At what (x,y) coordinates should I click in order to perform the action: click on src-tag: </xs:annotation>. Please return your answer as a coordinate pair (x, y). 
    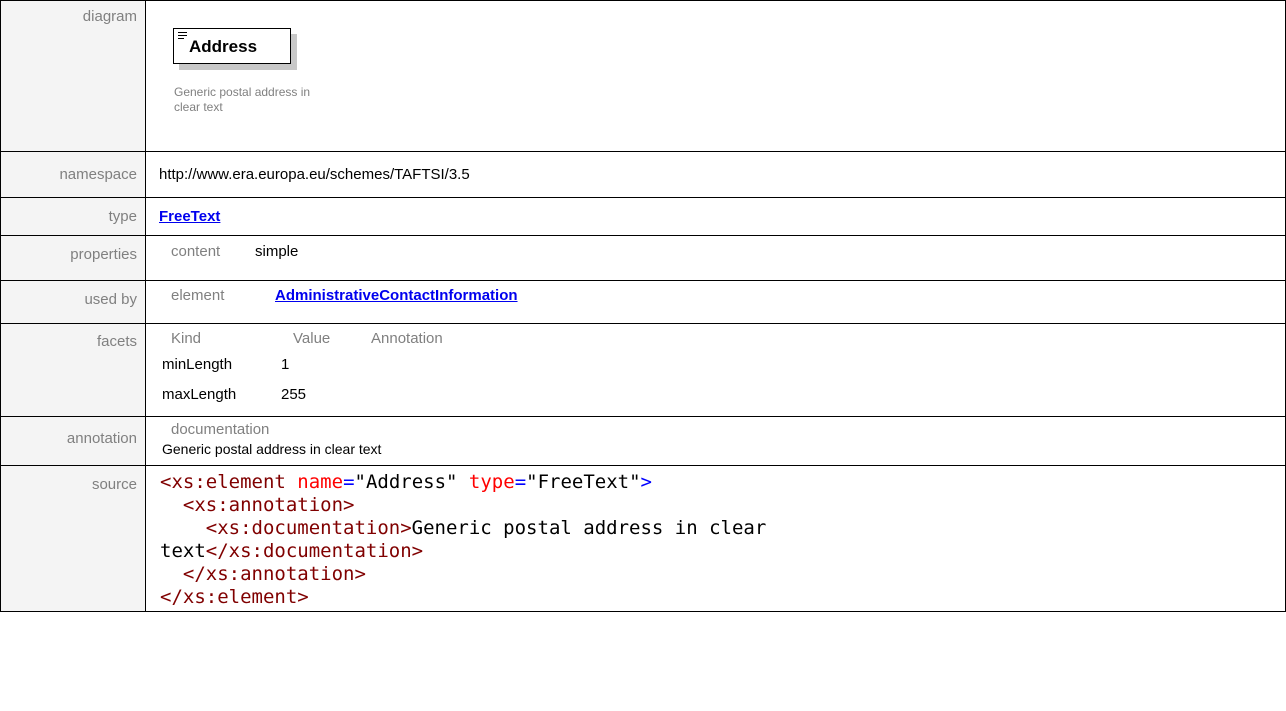
    Looking at the image, I should click on (274, 574).